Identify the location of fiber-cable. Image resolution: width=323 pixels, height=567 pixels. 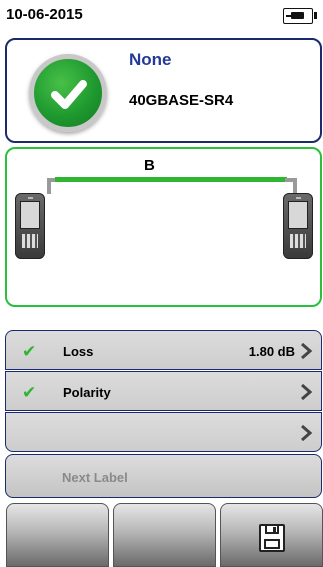
(171, 179).